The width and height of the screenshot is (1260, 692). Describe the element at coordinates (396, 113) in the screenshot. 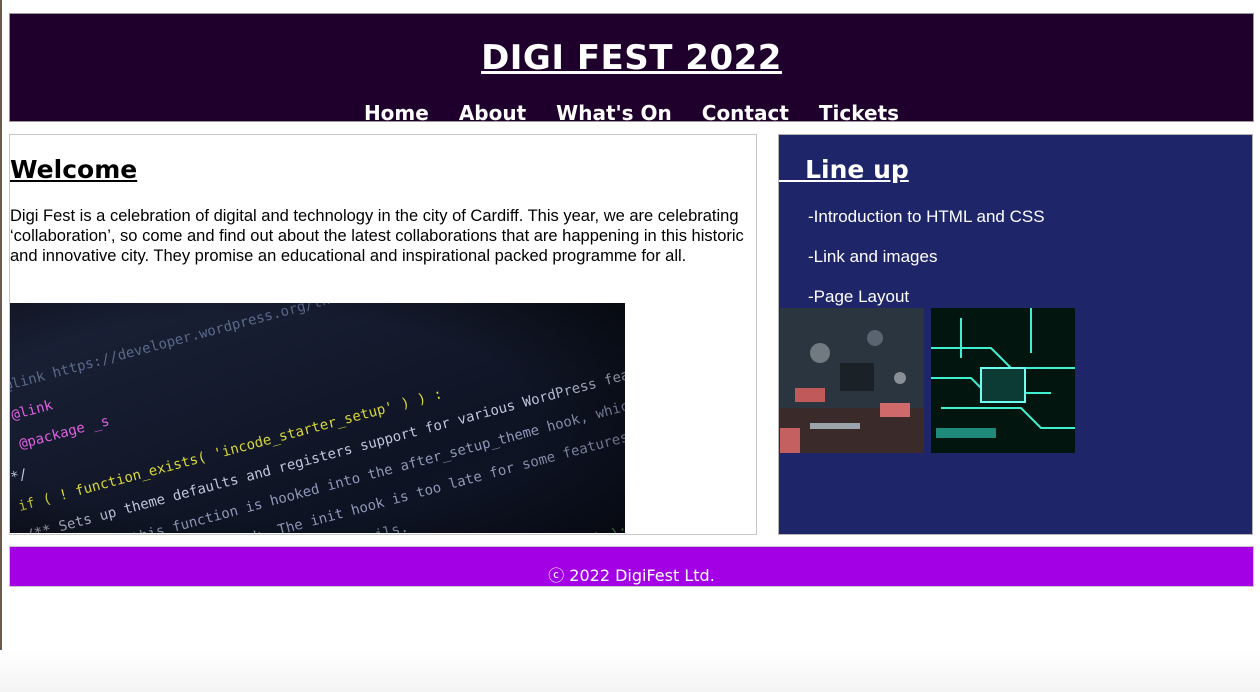

I see `nav-home: Home` at that location.